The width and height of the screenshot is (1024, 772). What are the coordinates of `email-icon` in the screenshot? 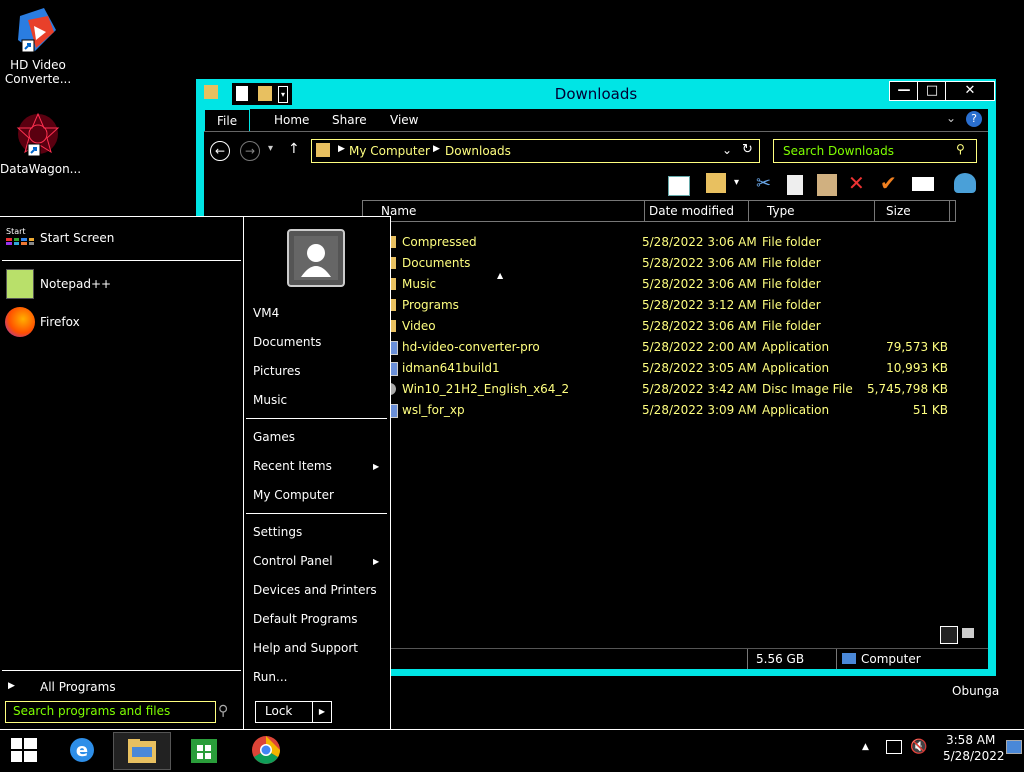 It's located at (923, 184).